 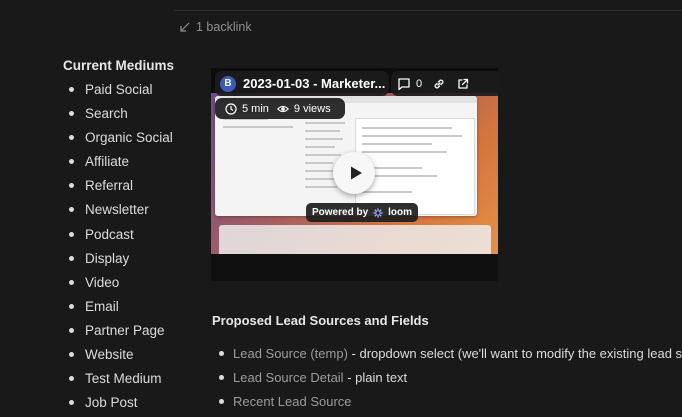 What do you see at coordinates (119, 65) in the screenshot?
I see `current-mediums-heading: Current Mediums` at bounding box center [119, 65].